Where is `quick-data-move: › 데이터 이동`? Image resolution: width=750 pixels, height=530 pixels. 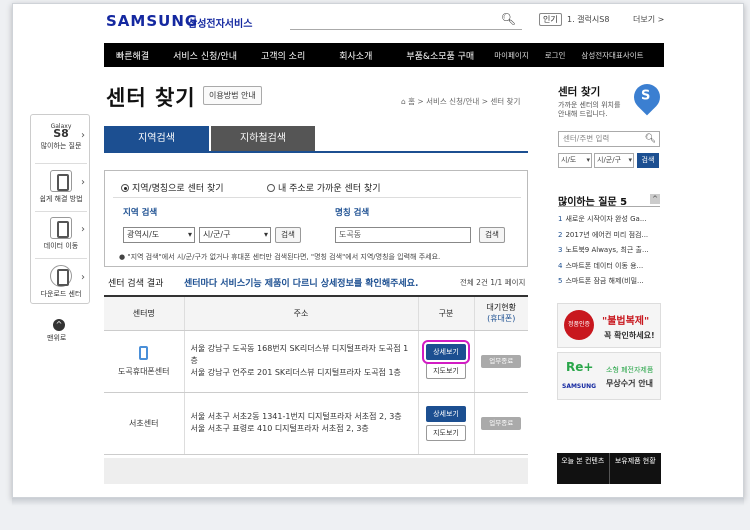 quick-data-move: › 데이터 이동 is located at coordinates (61, 234).